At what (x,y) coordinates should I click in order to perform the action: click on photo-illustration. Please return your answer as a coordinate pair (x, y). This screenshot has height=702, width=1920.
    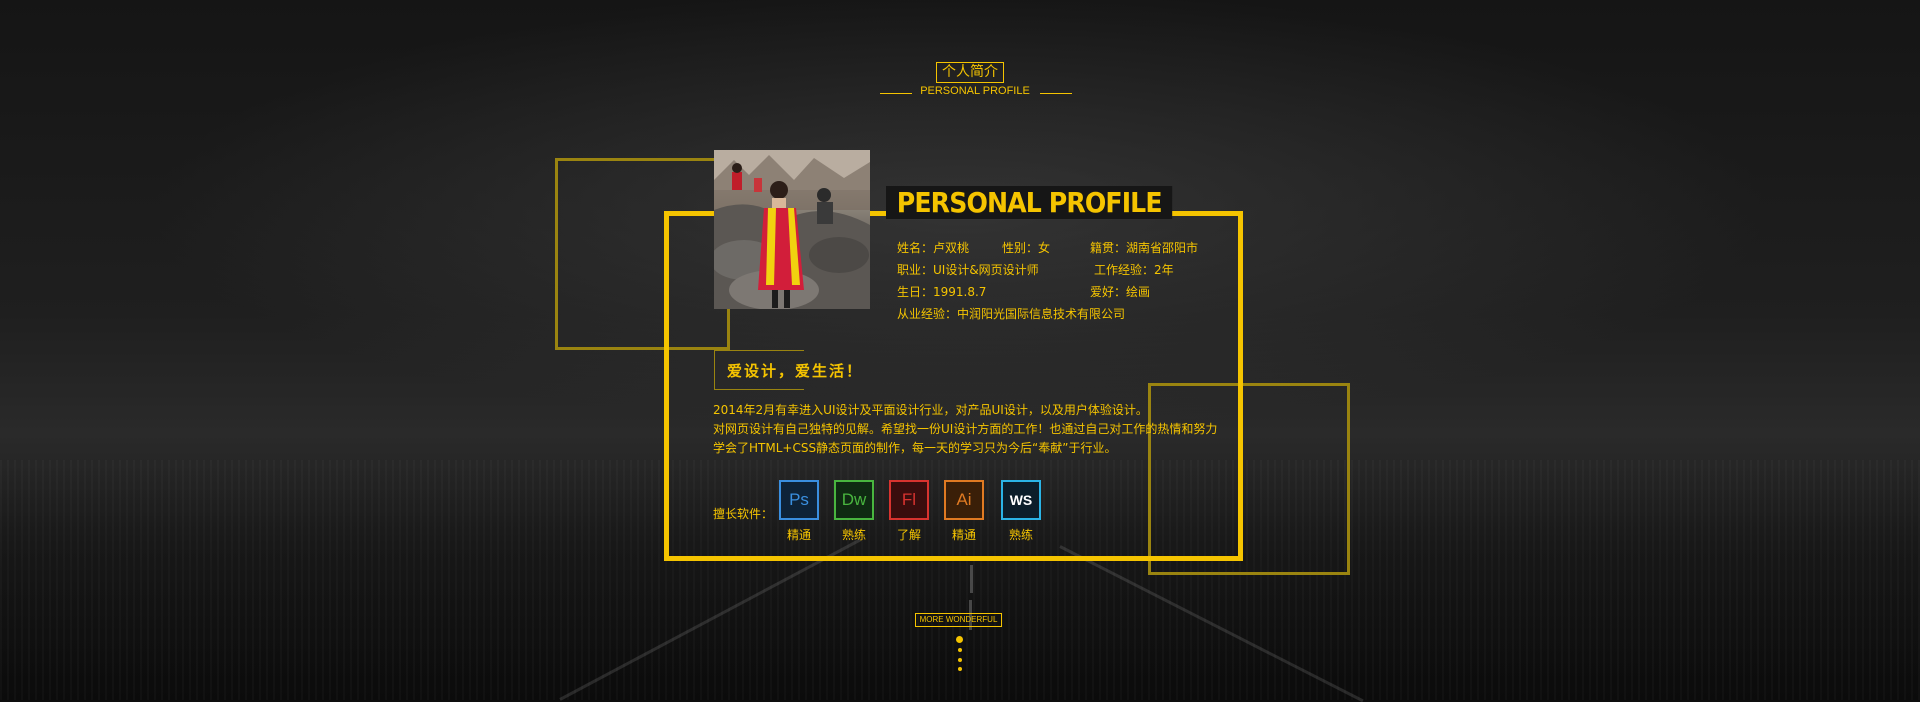
    Looking at the image, I should click on (792, 229).